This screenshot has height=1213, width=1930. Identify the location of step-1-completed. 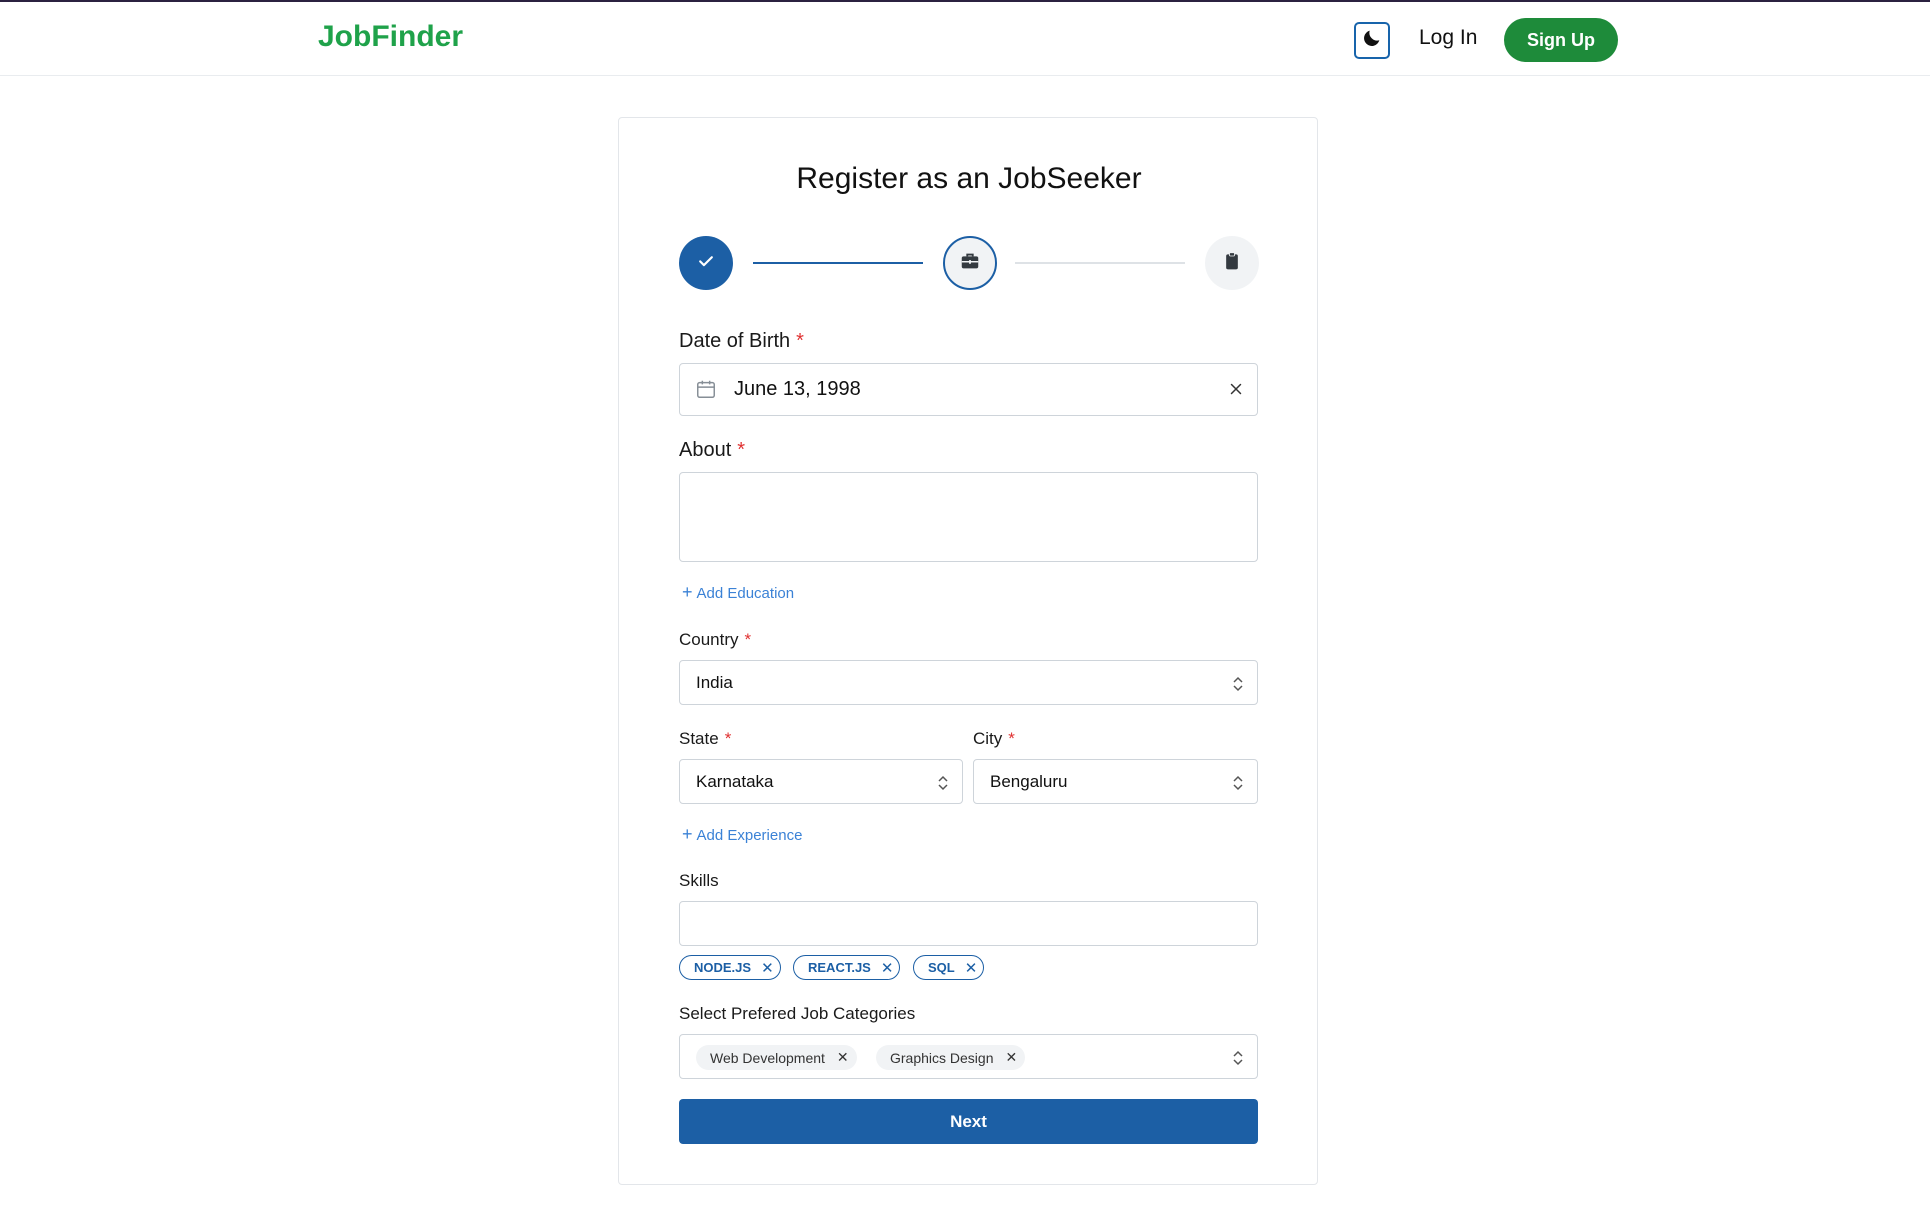
(706, 263).